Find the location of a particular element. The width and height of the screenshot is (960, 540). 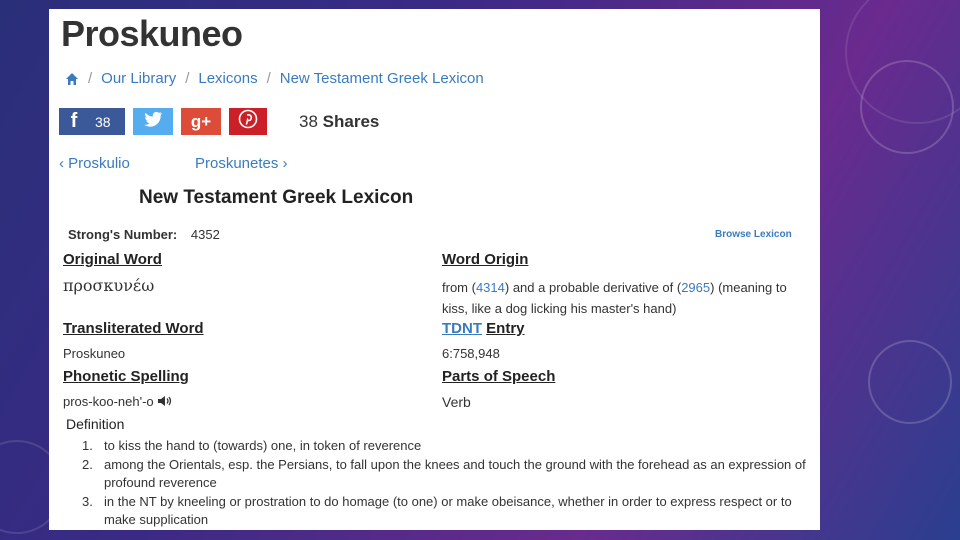

strongs-label: Strong's Number: is located at coordinates (123, 234).